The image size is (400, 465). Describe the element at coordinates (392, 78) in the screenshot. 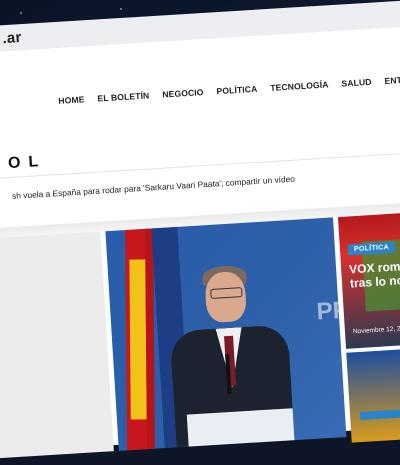

I see `nav-item-entretenimiento: ENTRETENIMIENT` at that location.